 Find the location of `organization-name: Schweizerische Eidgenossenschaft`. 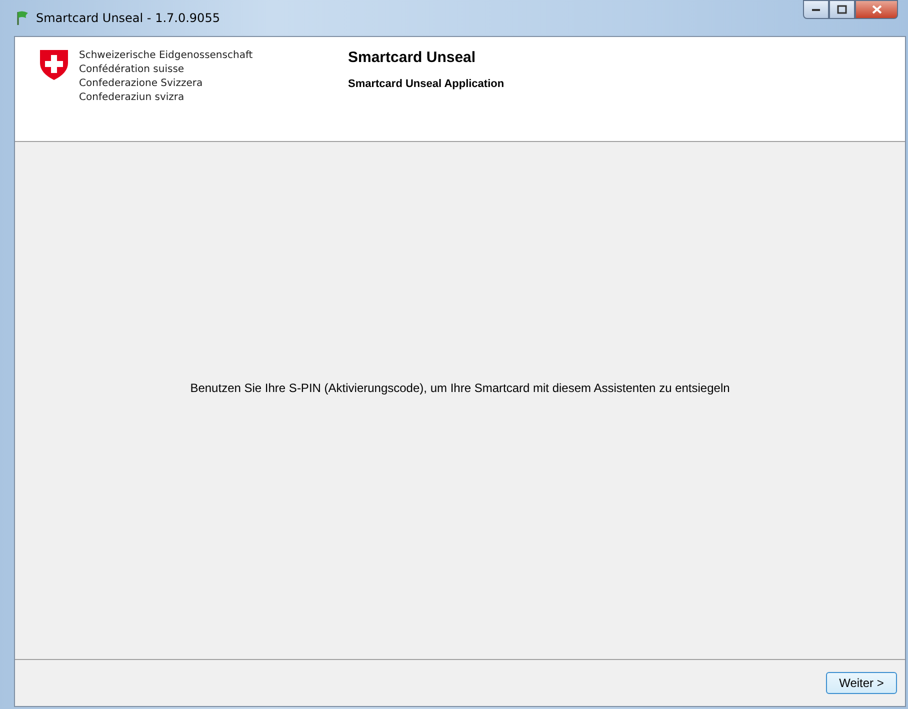

organization-name: Schweizerische Eidgenossenschaft is located at coordinates (166, 56).